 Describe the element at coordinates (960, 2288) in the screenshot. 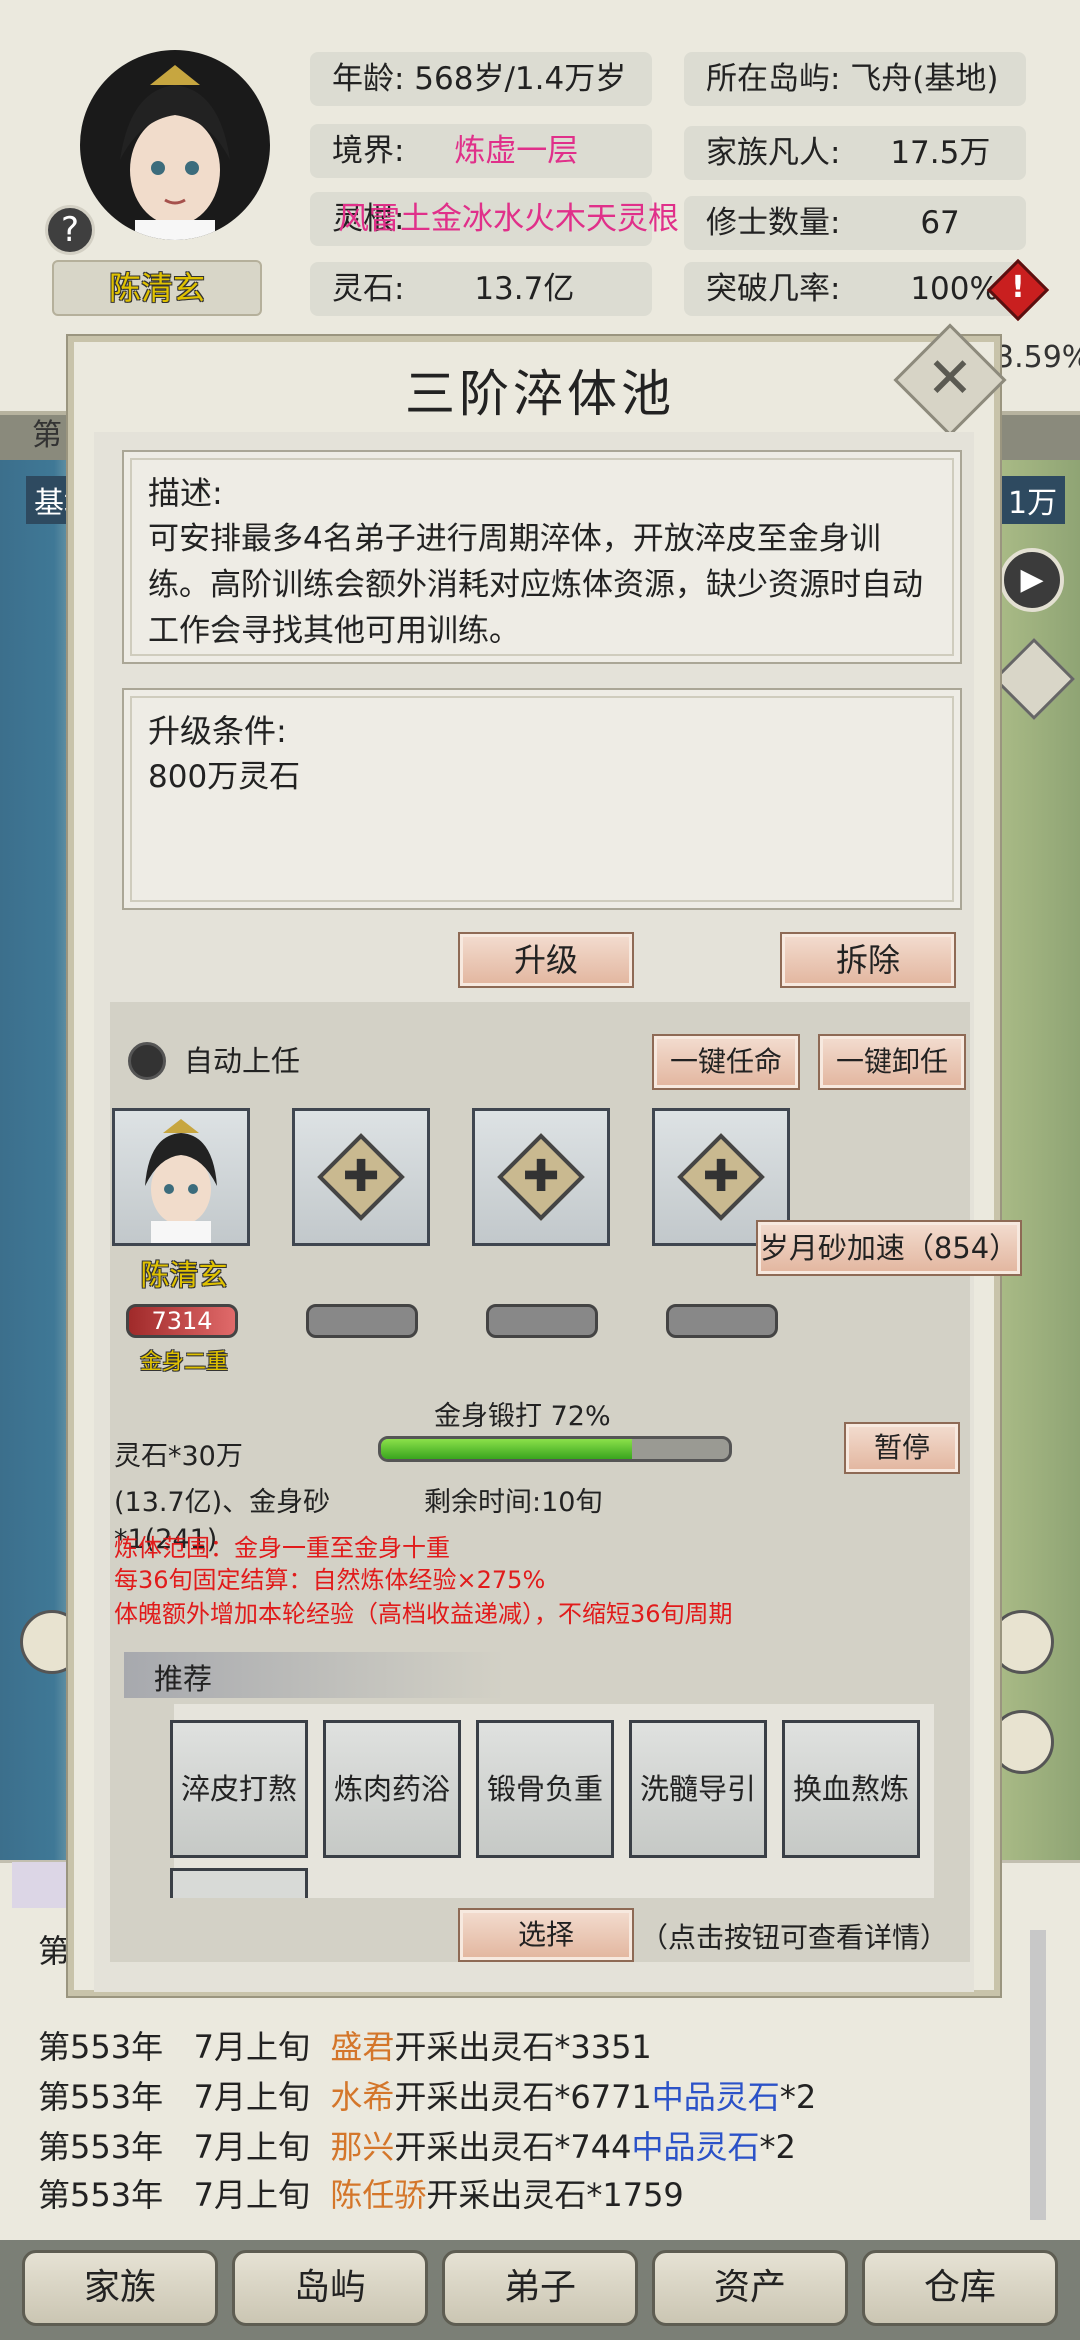

I see `nav-warehouse: 仓库` at that location.